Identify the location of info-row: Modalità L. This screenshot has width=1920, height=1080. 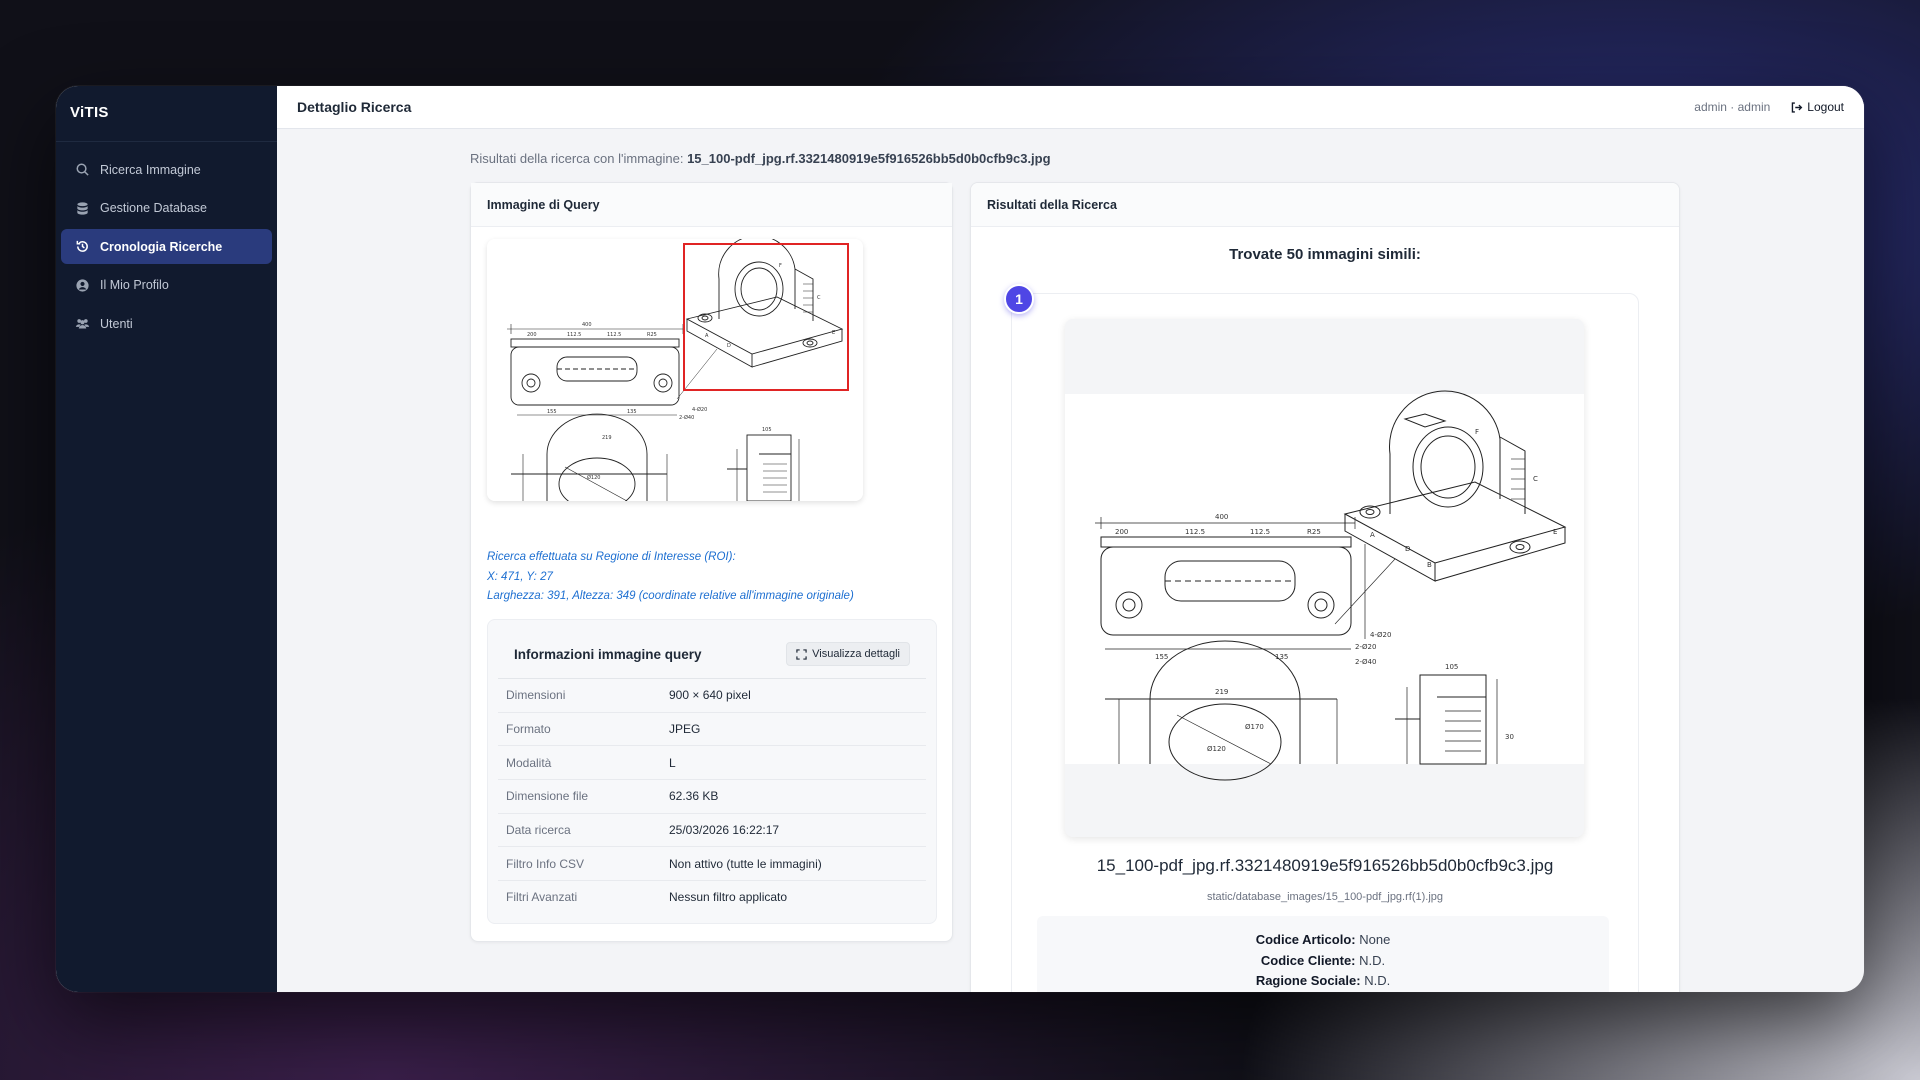
(712, 762).